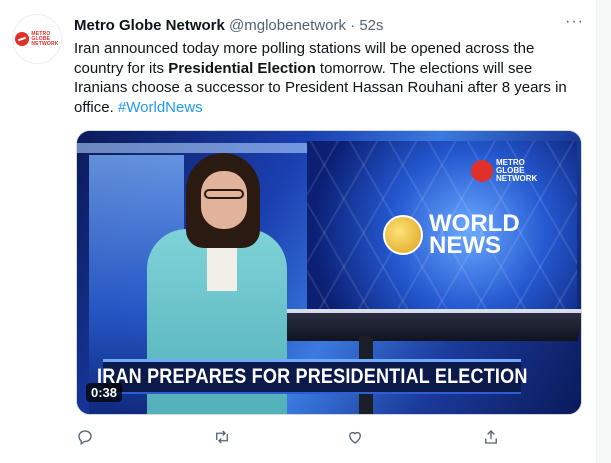 The width and height of the screenshot is (611, 463). Describe the element at coordinates (574, 22) in the screenshot. I see `more-options-icon: ···` at that location.